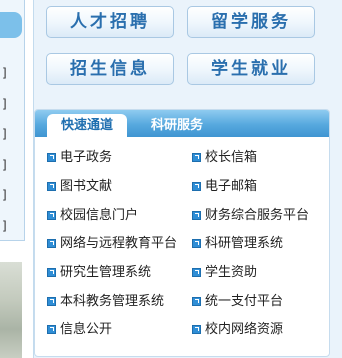 Image resolution: width=342 pixels, height=358 pixels. I want to click on link-campus-network-resources: 校内网络资源, so click(237, 330).